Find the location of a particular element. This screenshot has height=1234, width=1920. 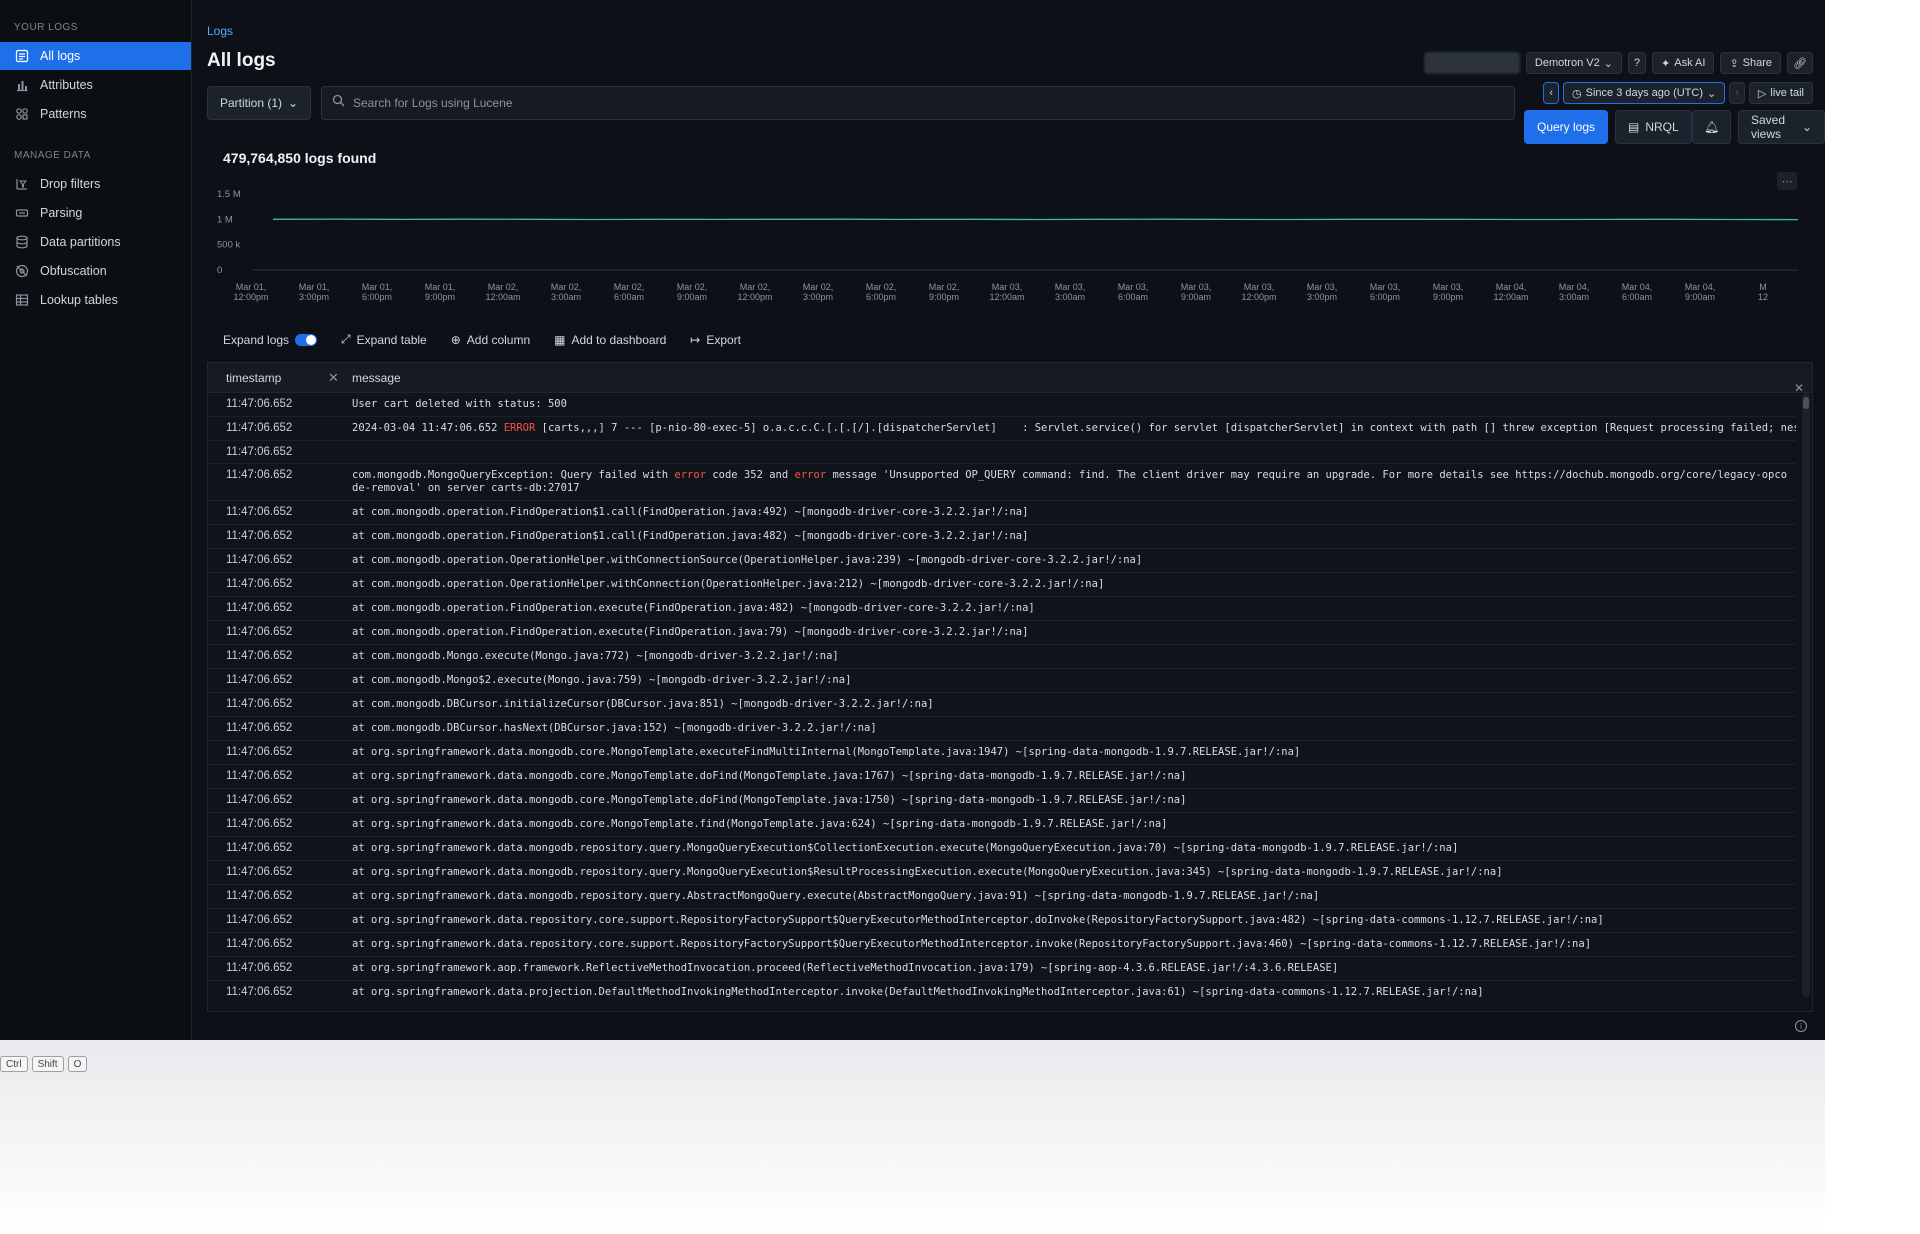

key-shift: Shift is located at coordinates (47, 1064).